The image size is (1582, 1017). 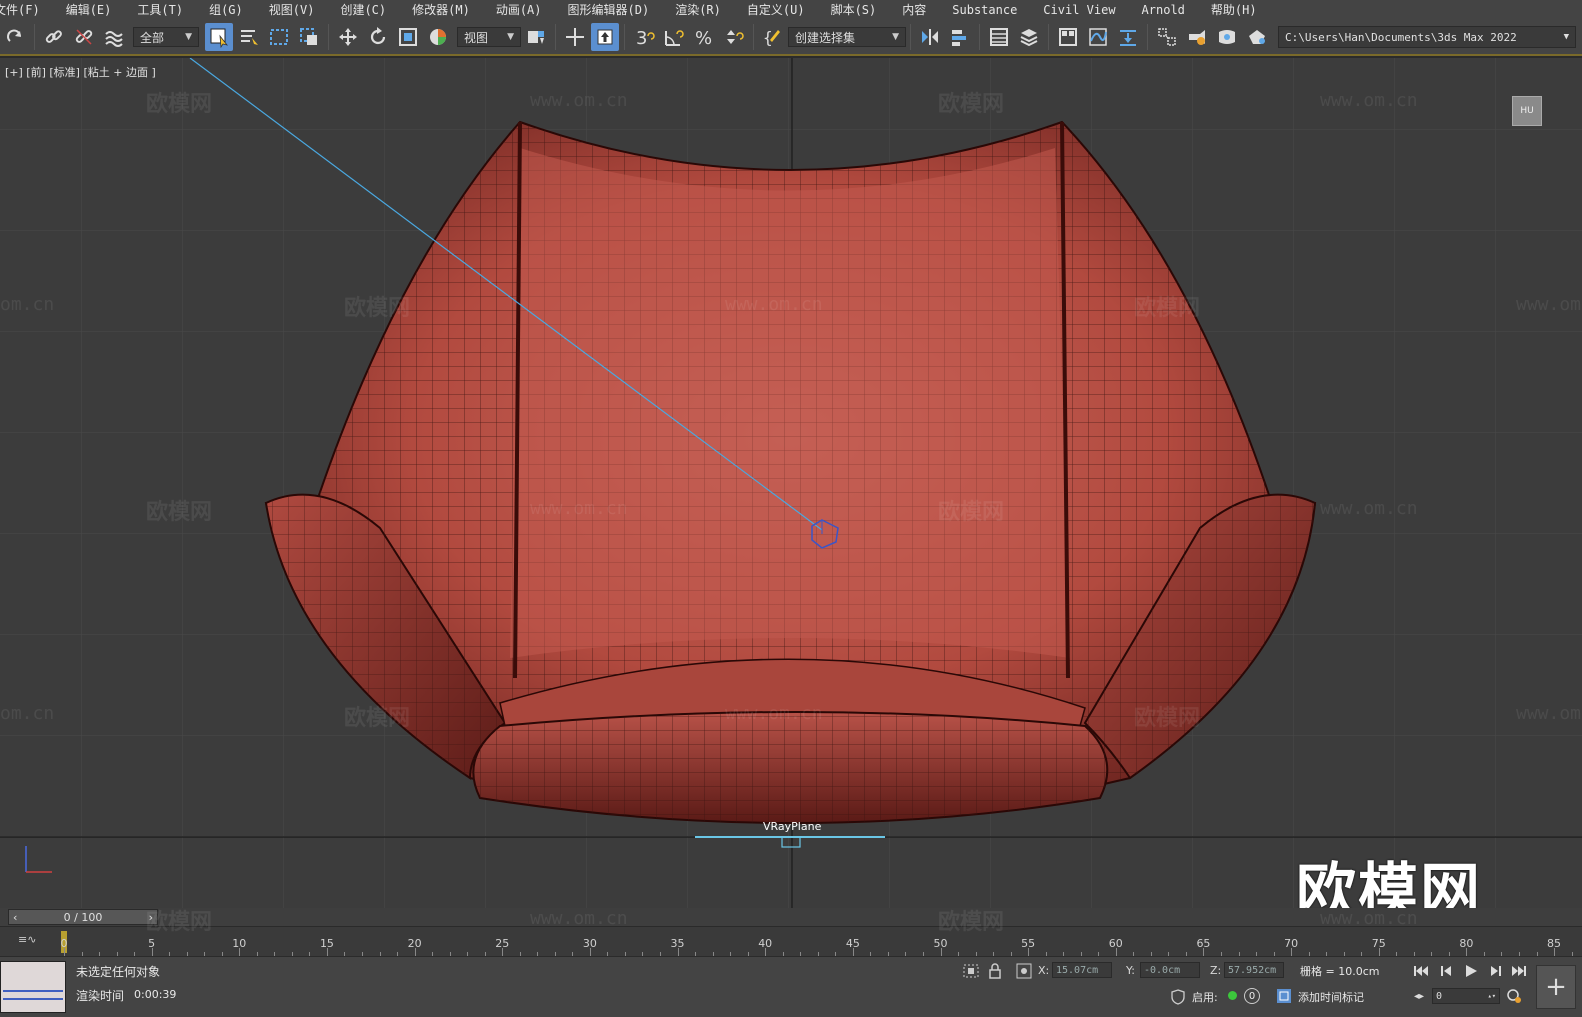 I want to click on menu-item: Civil View, so click(x=1079, y=10).